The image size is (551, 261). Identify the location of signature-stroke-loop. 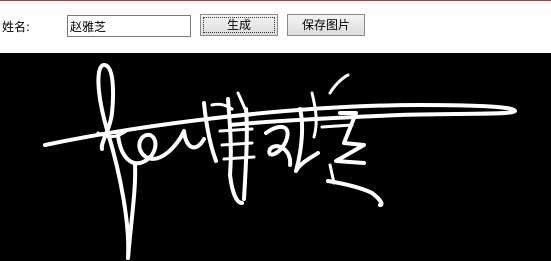
(113, 161).